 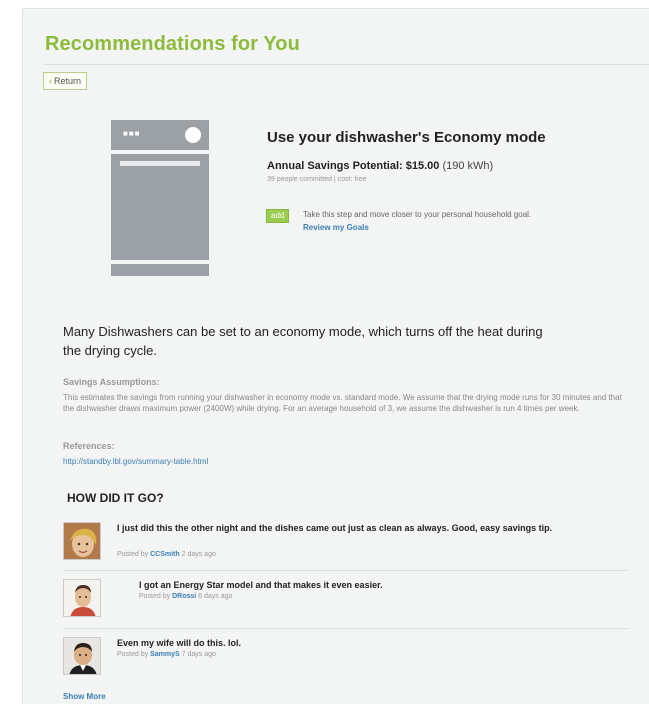 I want to click on comment-time: 6 days ago, so click(x=215, y=596).